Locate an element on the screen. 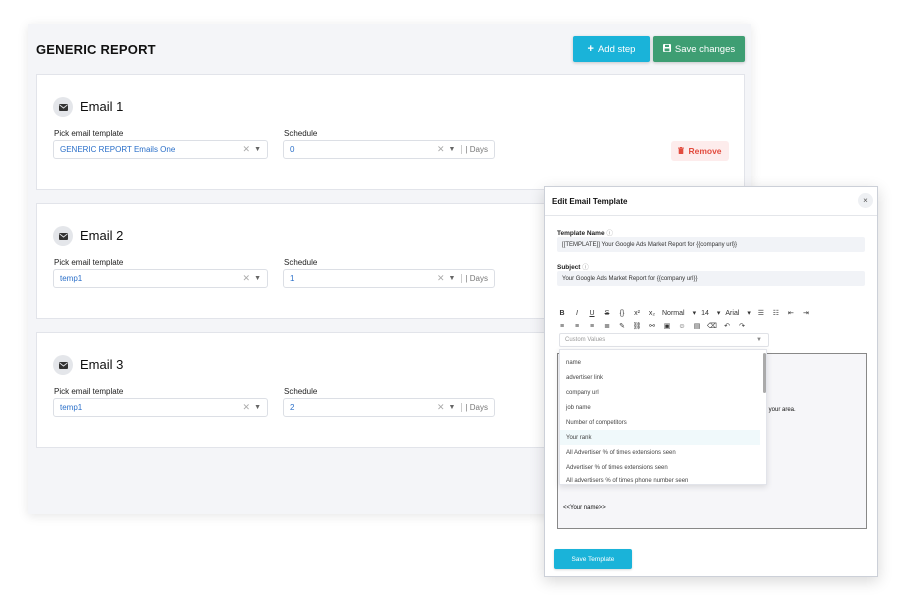 The width and height of the screenshot is (900, 600). schedule-value: 2 is located at coordinates (292, 407).